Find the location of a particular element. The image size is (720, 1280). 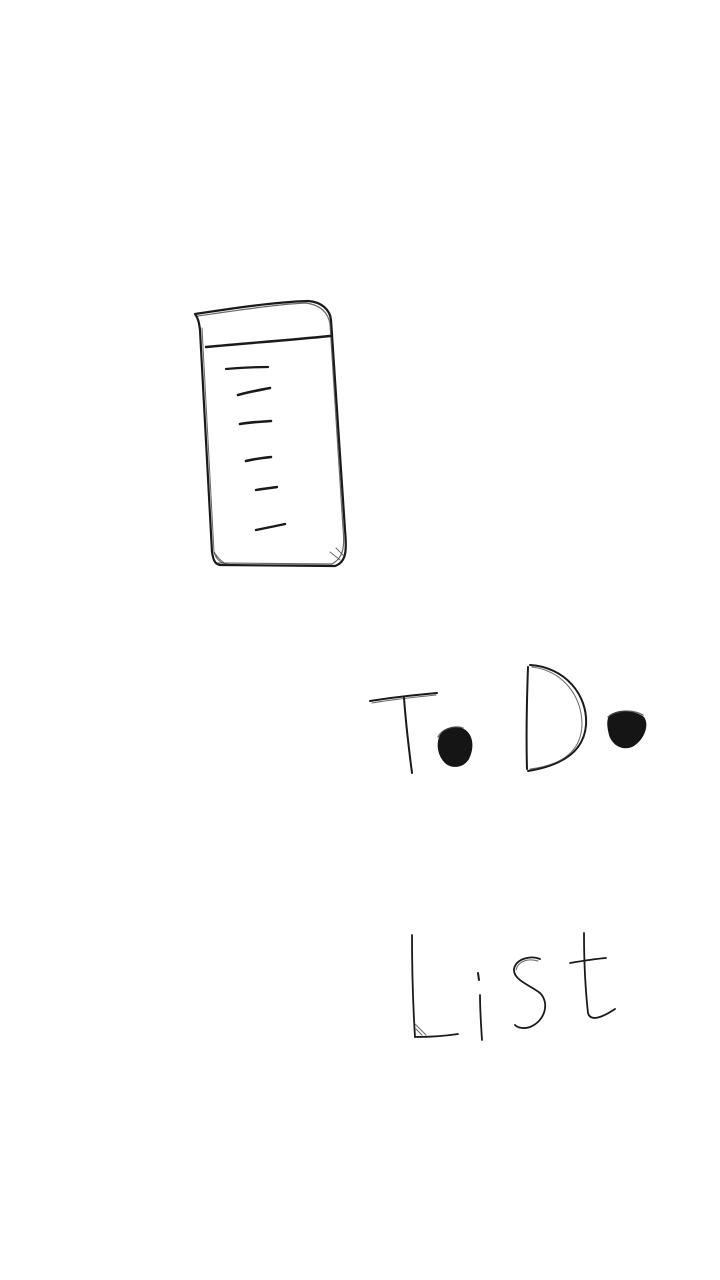

title-List-sketch is located at coordinates (513, 986).